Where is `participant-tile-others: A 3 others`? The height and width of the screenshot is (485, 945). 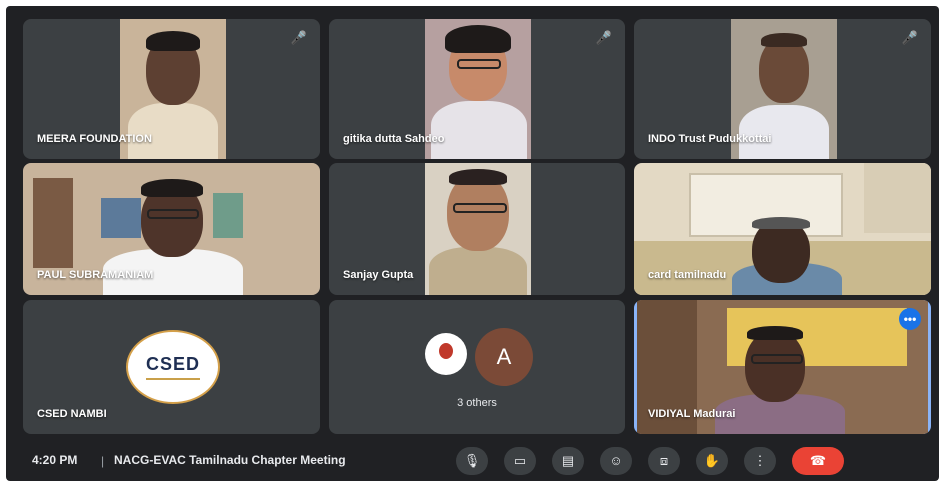 participant-tile-others: A 3 others is located at coordinates (477, 367).